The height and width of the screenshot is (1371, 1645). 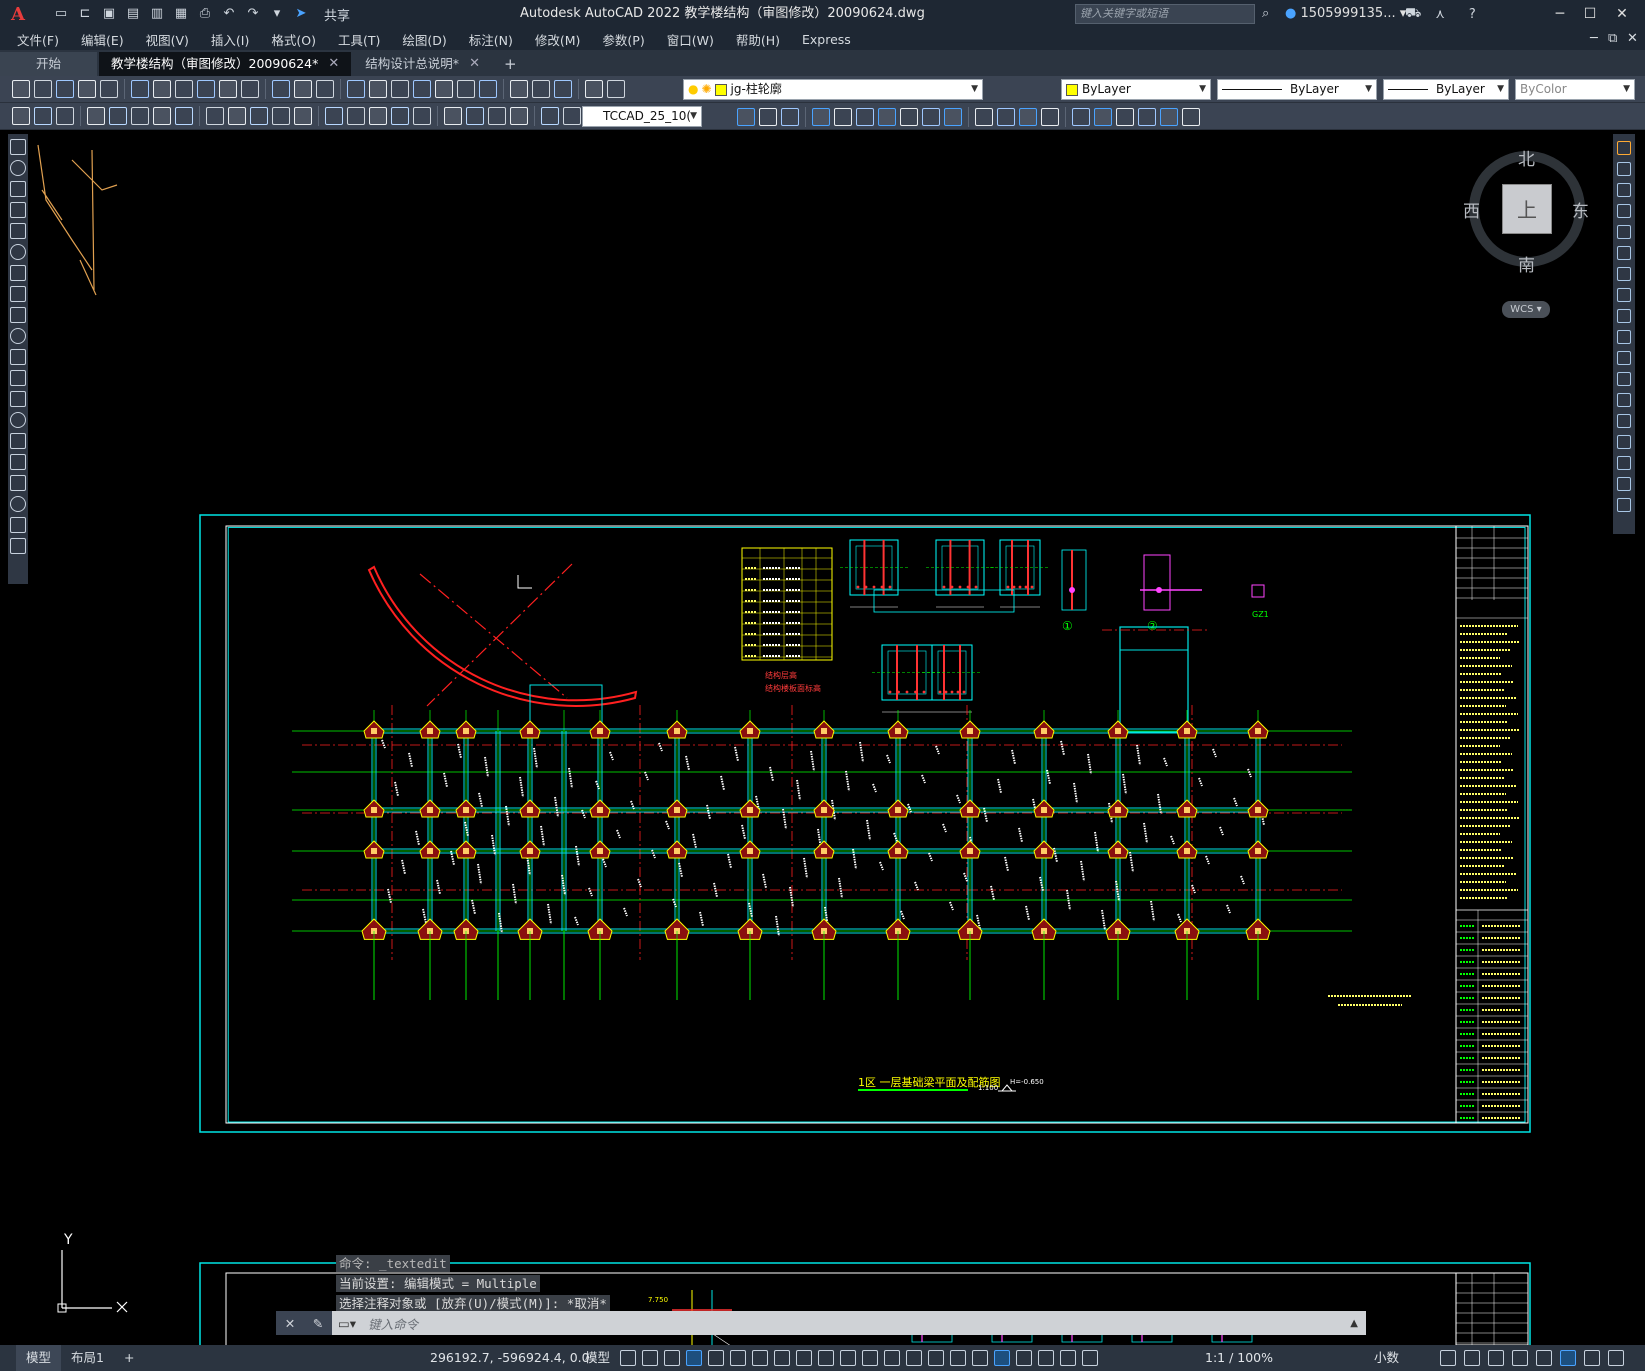 I want to click on menu-tools: 工具(T), so click(x=359, y=39).